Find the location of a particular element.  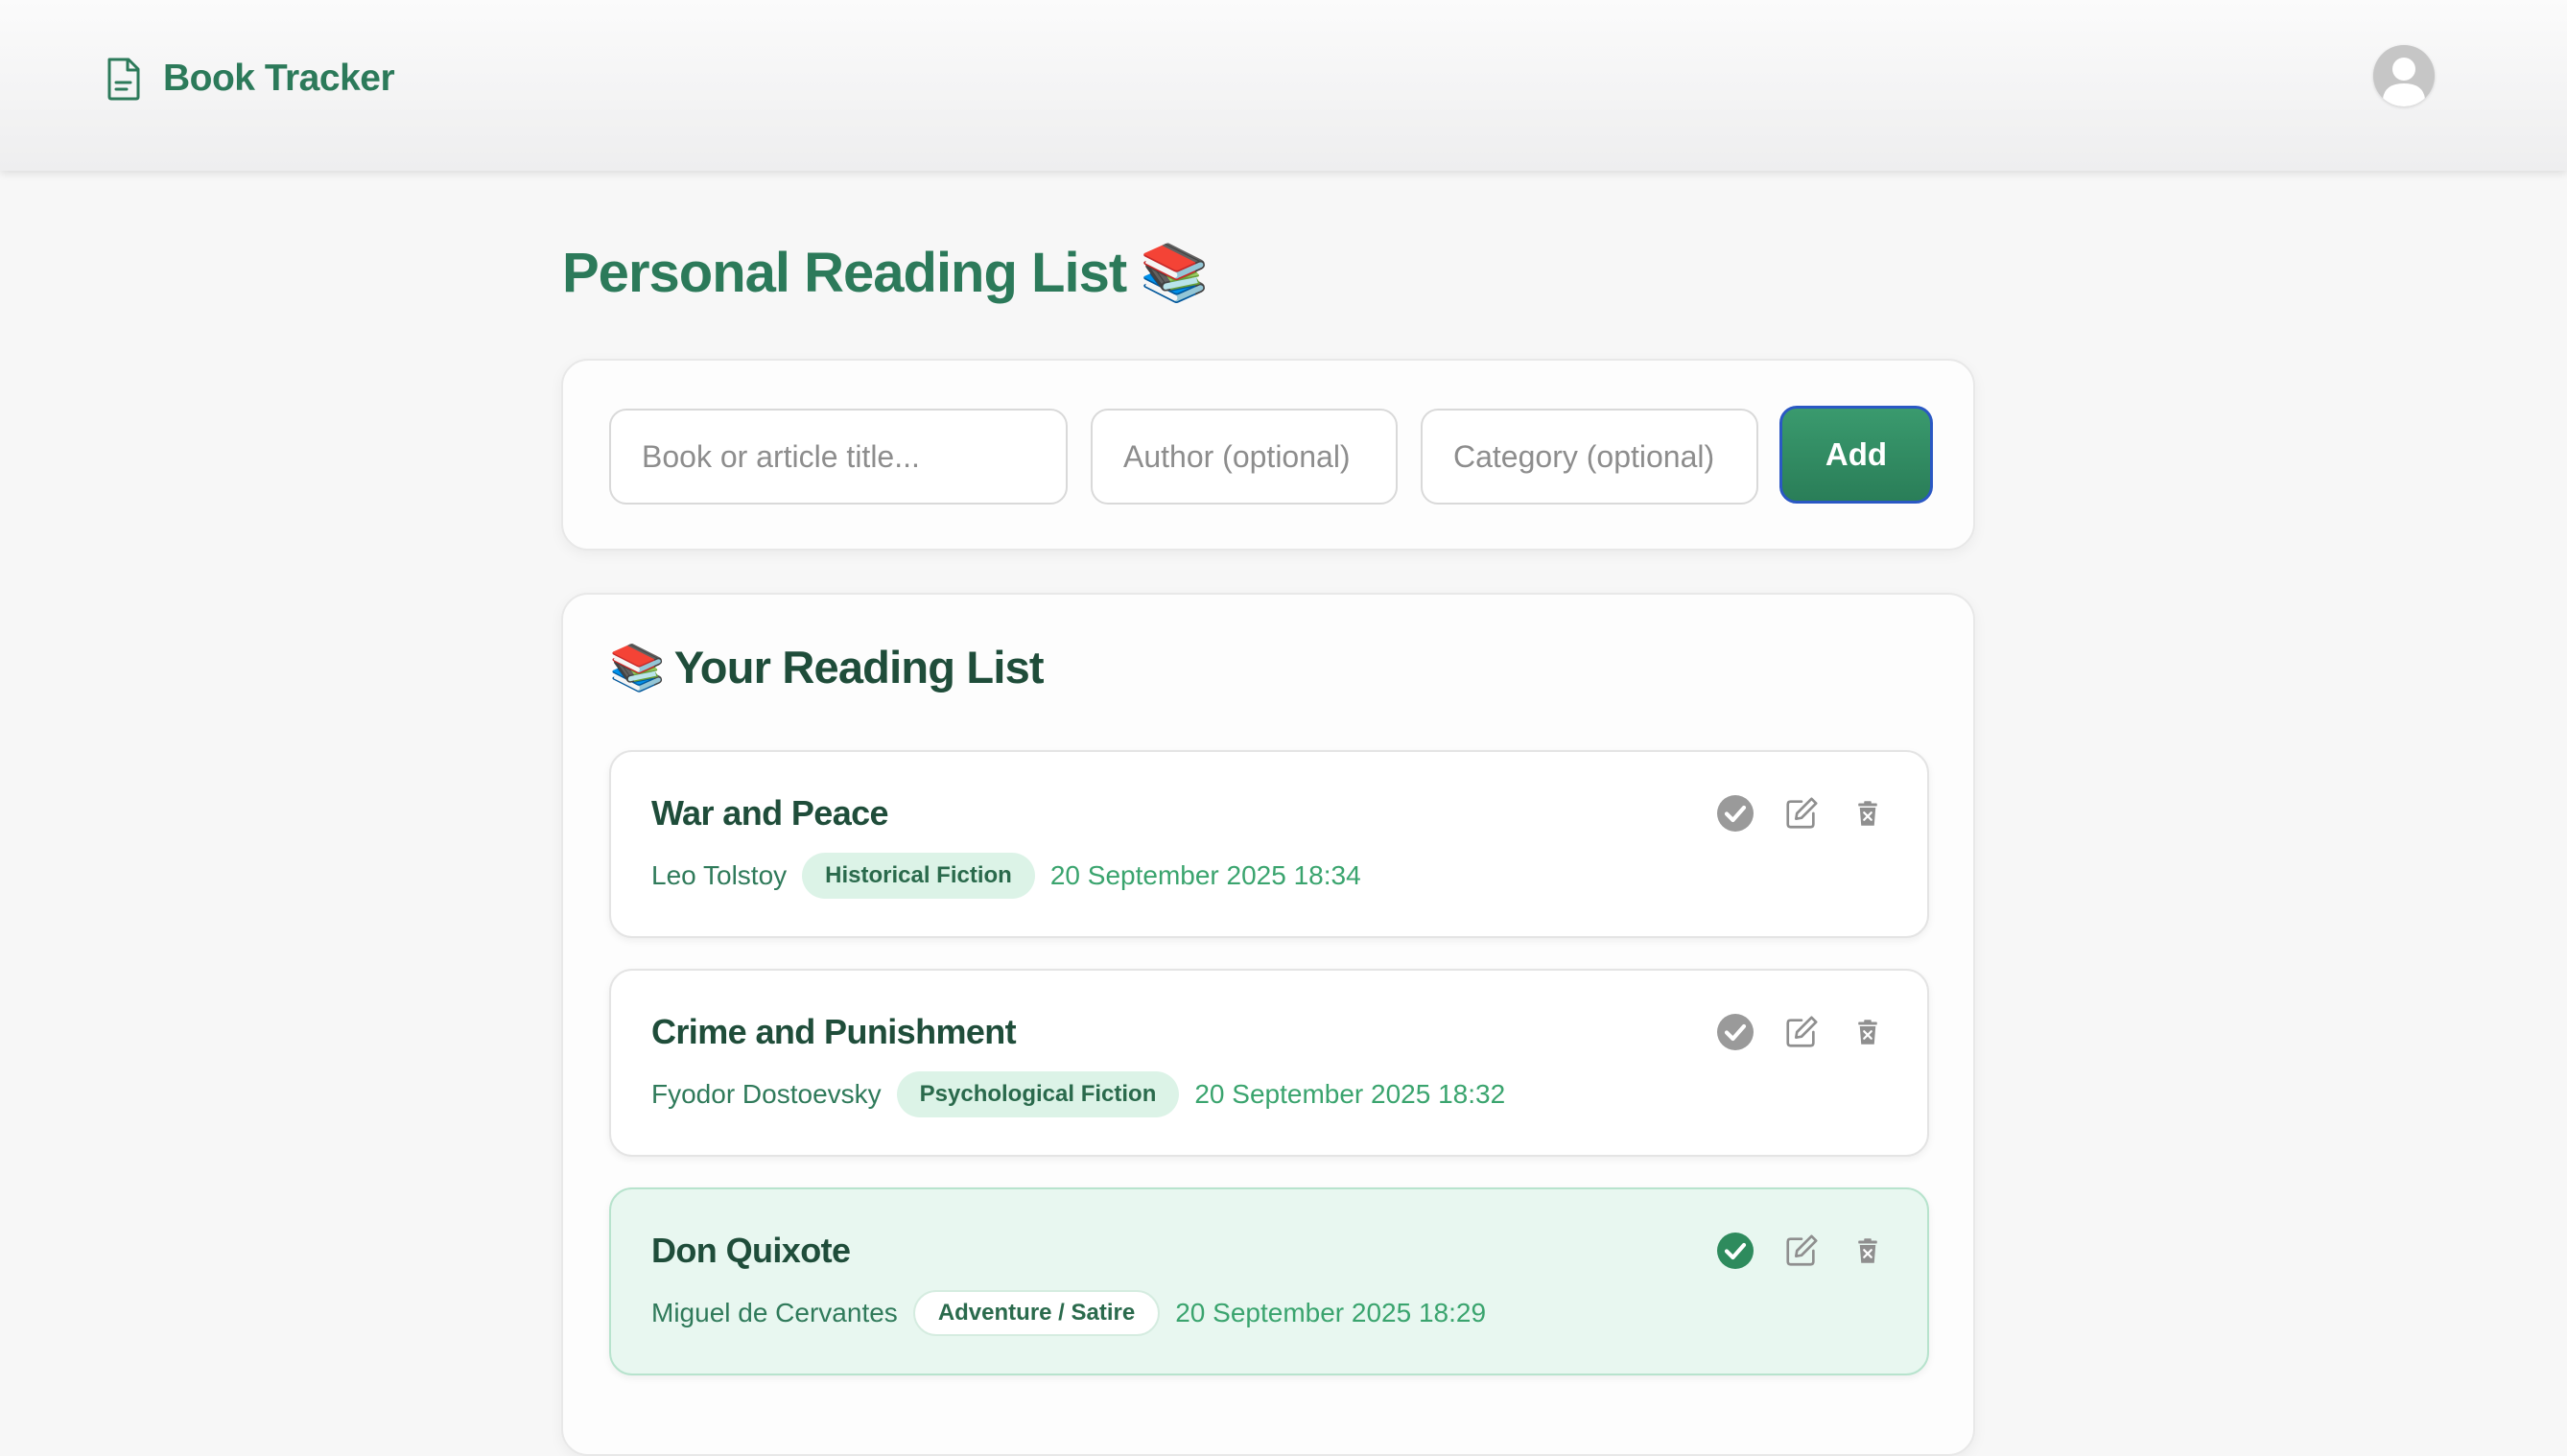

item-date: 20 September 2025 18:32 is located at coordinates (1350, 1094).